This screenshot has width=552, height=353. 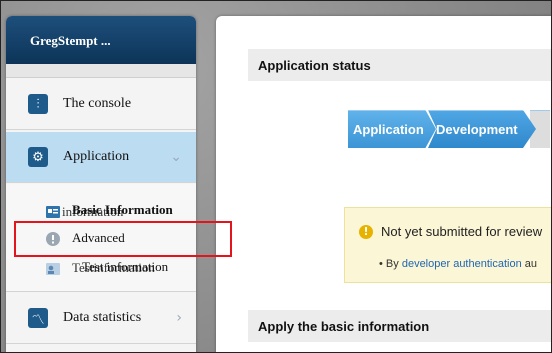 I want to click on highlight-box, so click(x=123, y=239).